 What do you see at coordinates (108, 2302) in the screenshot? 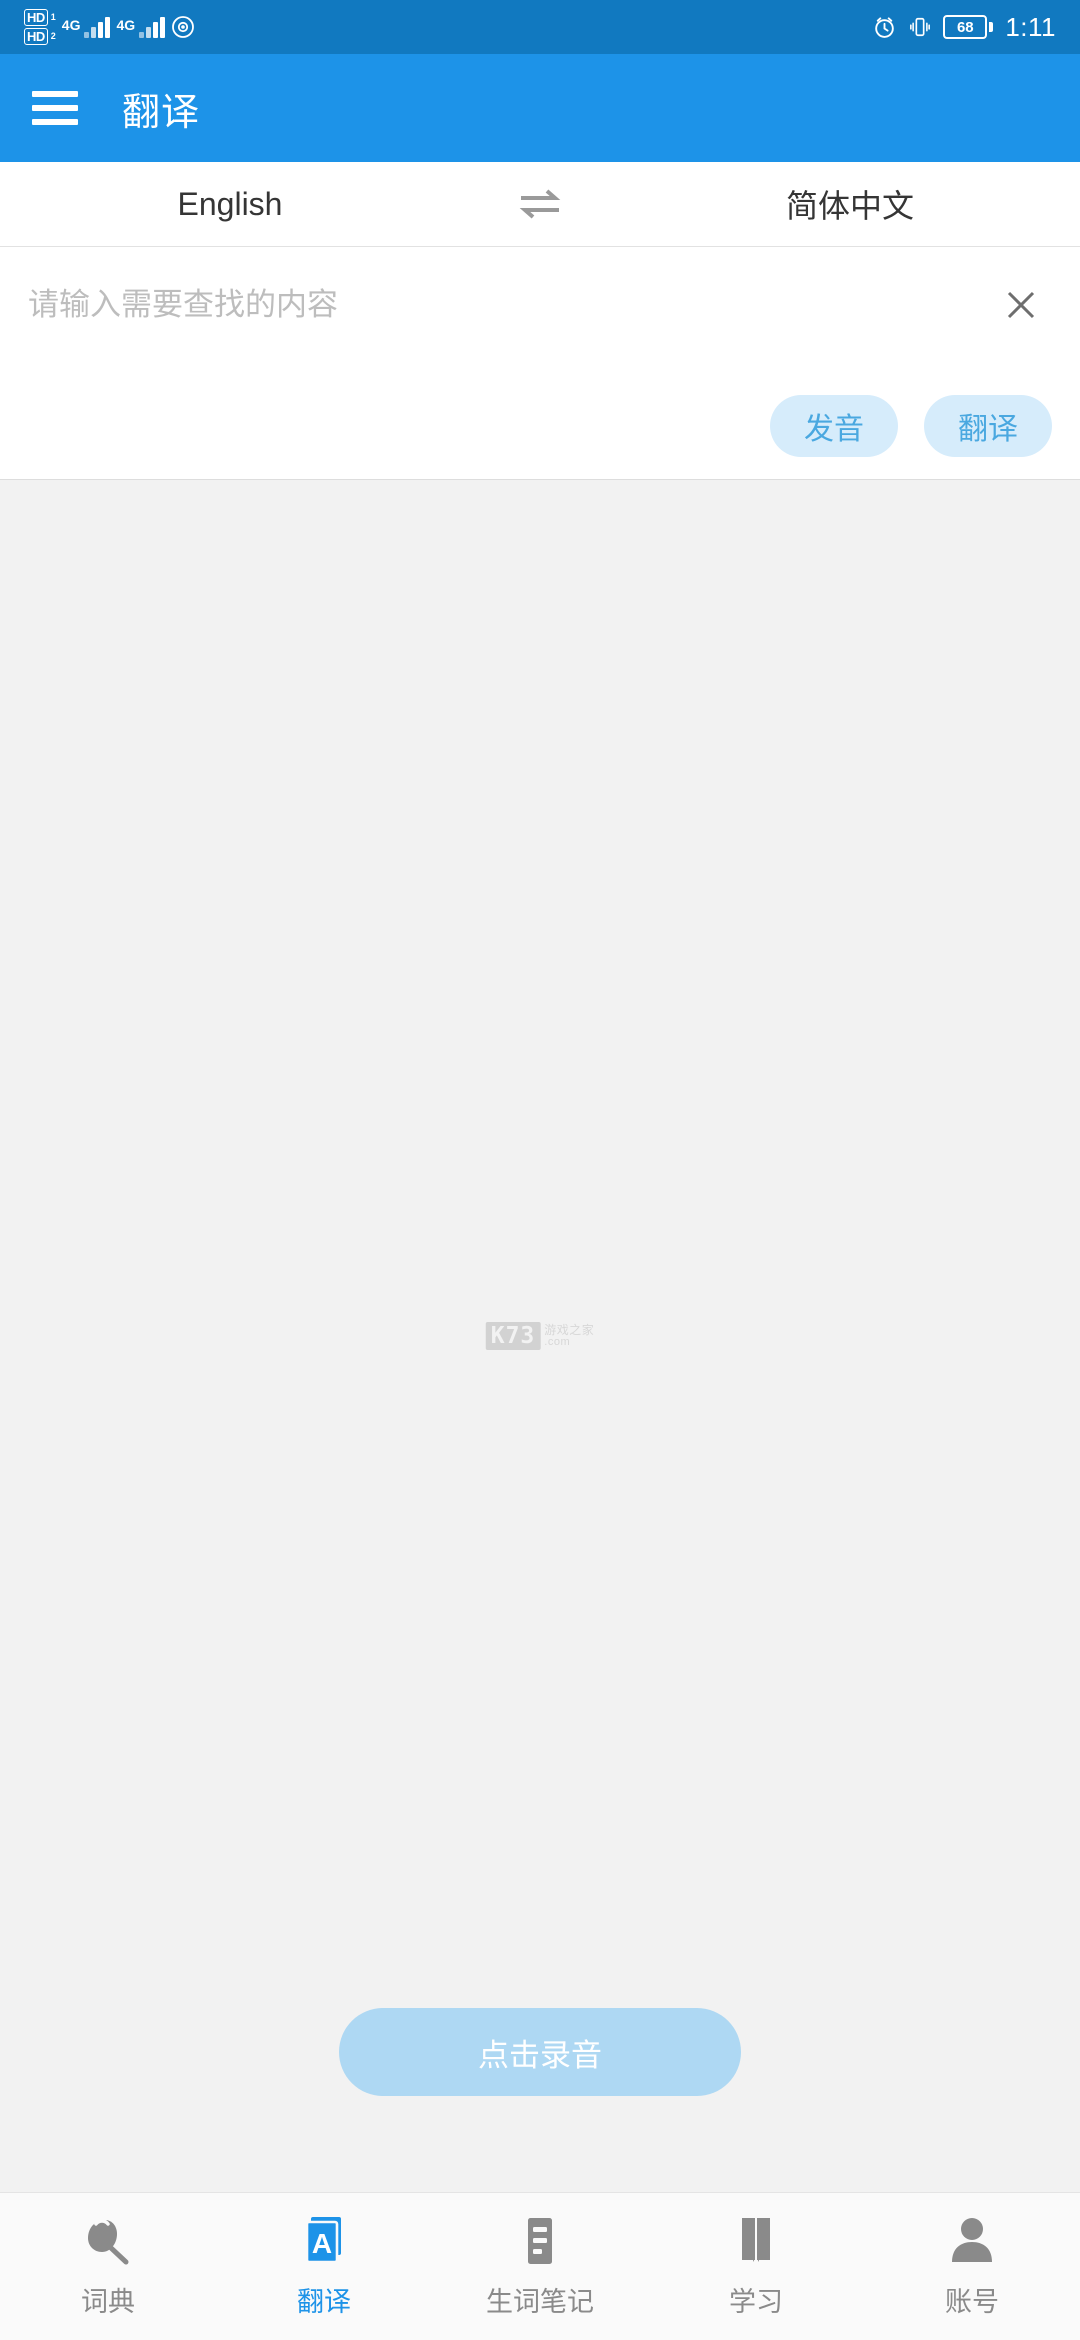
I see `nav-label-dictionary: 词典` at bounding box center [108, 2302].